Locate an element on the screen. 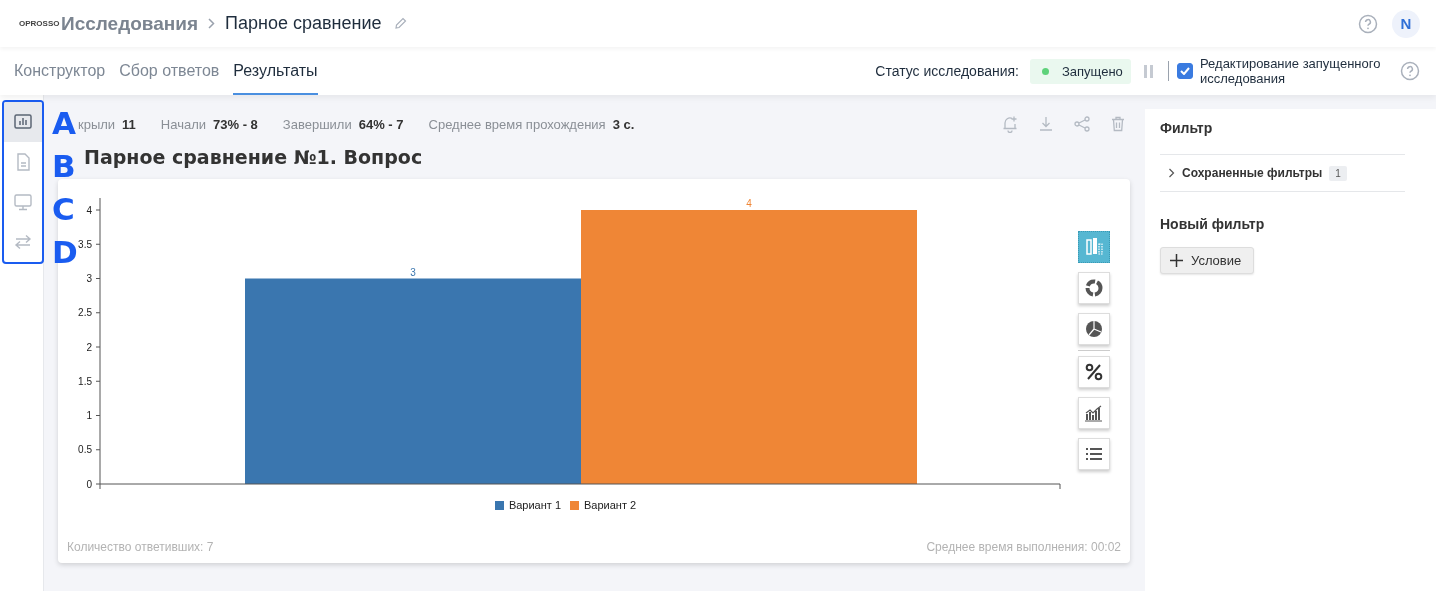 This screenshot has width=1436, height=591. tab: Сбор ответов is located at coordinates (169, 71).